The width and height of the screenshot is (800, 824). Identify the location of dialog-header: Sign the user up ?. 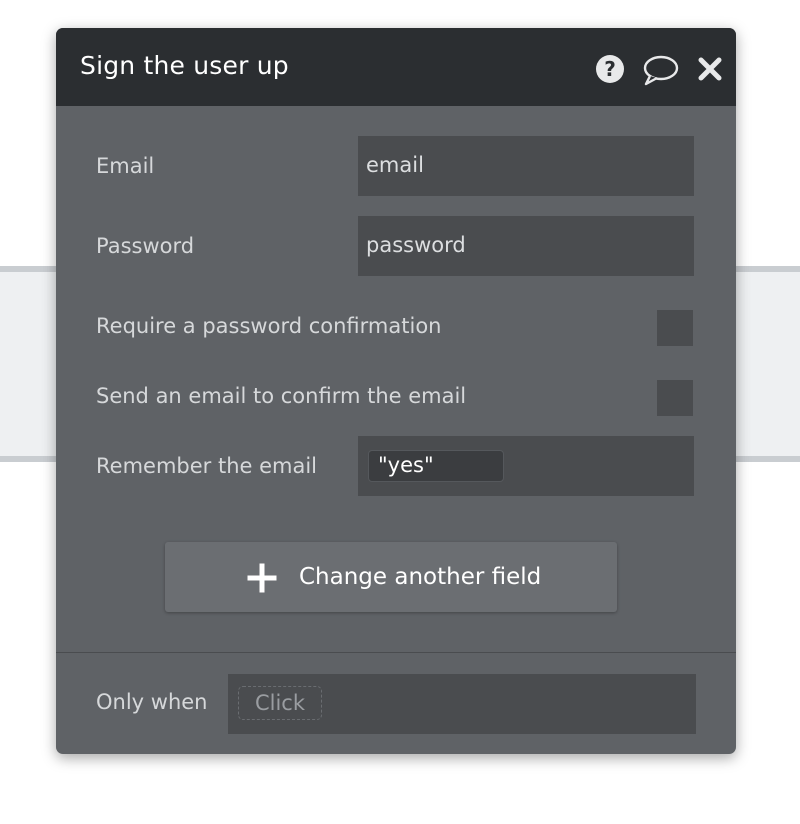
(396, 67).